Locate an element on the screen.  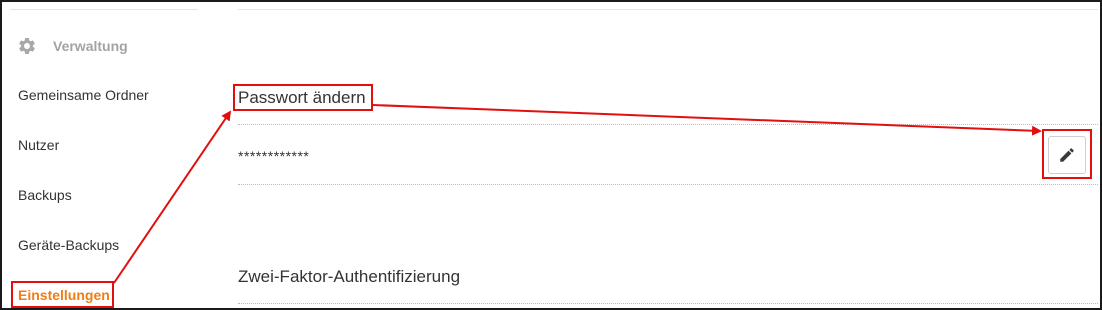
annotation-box-edit-button is located at coordinates (1067, 154).